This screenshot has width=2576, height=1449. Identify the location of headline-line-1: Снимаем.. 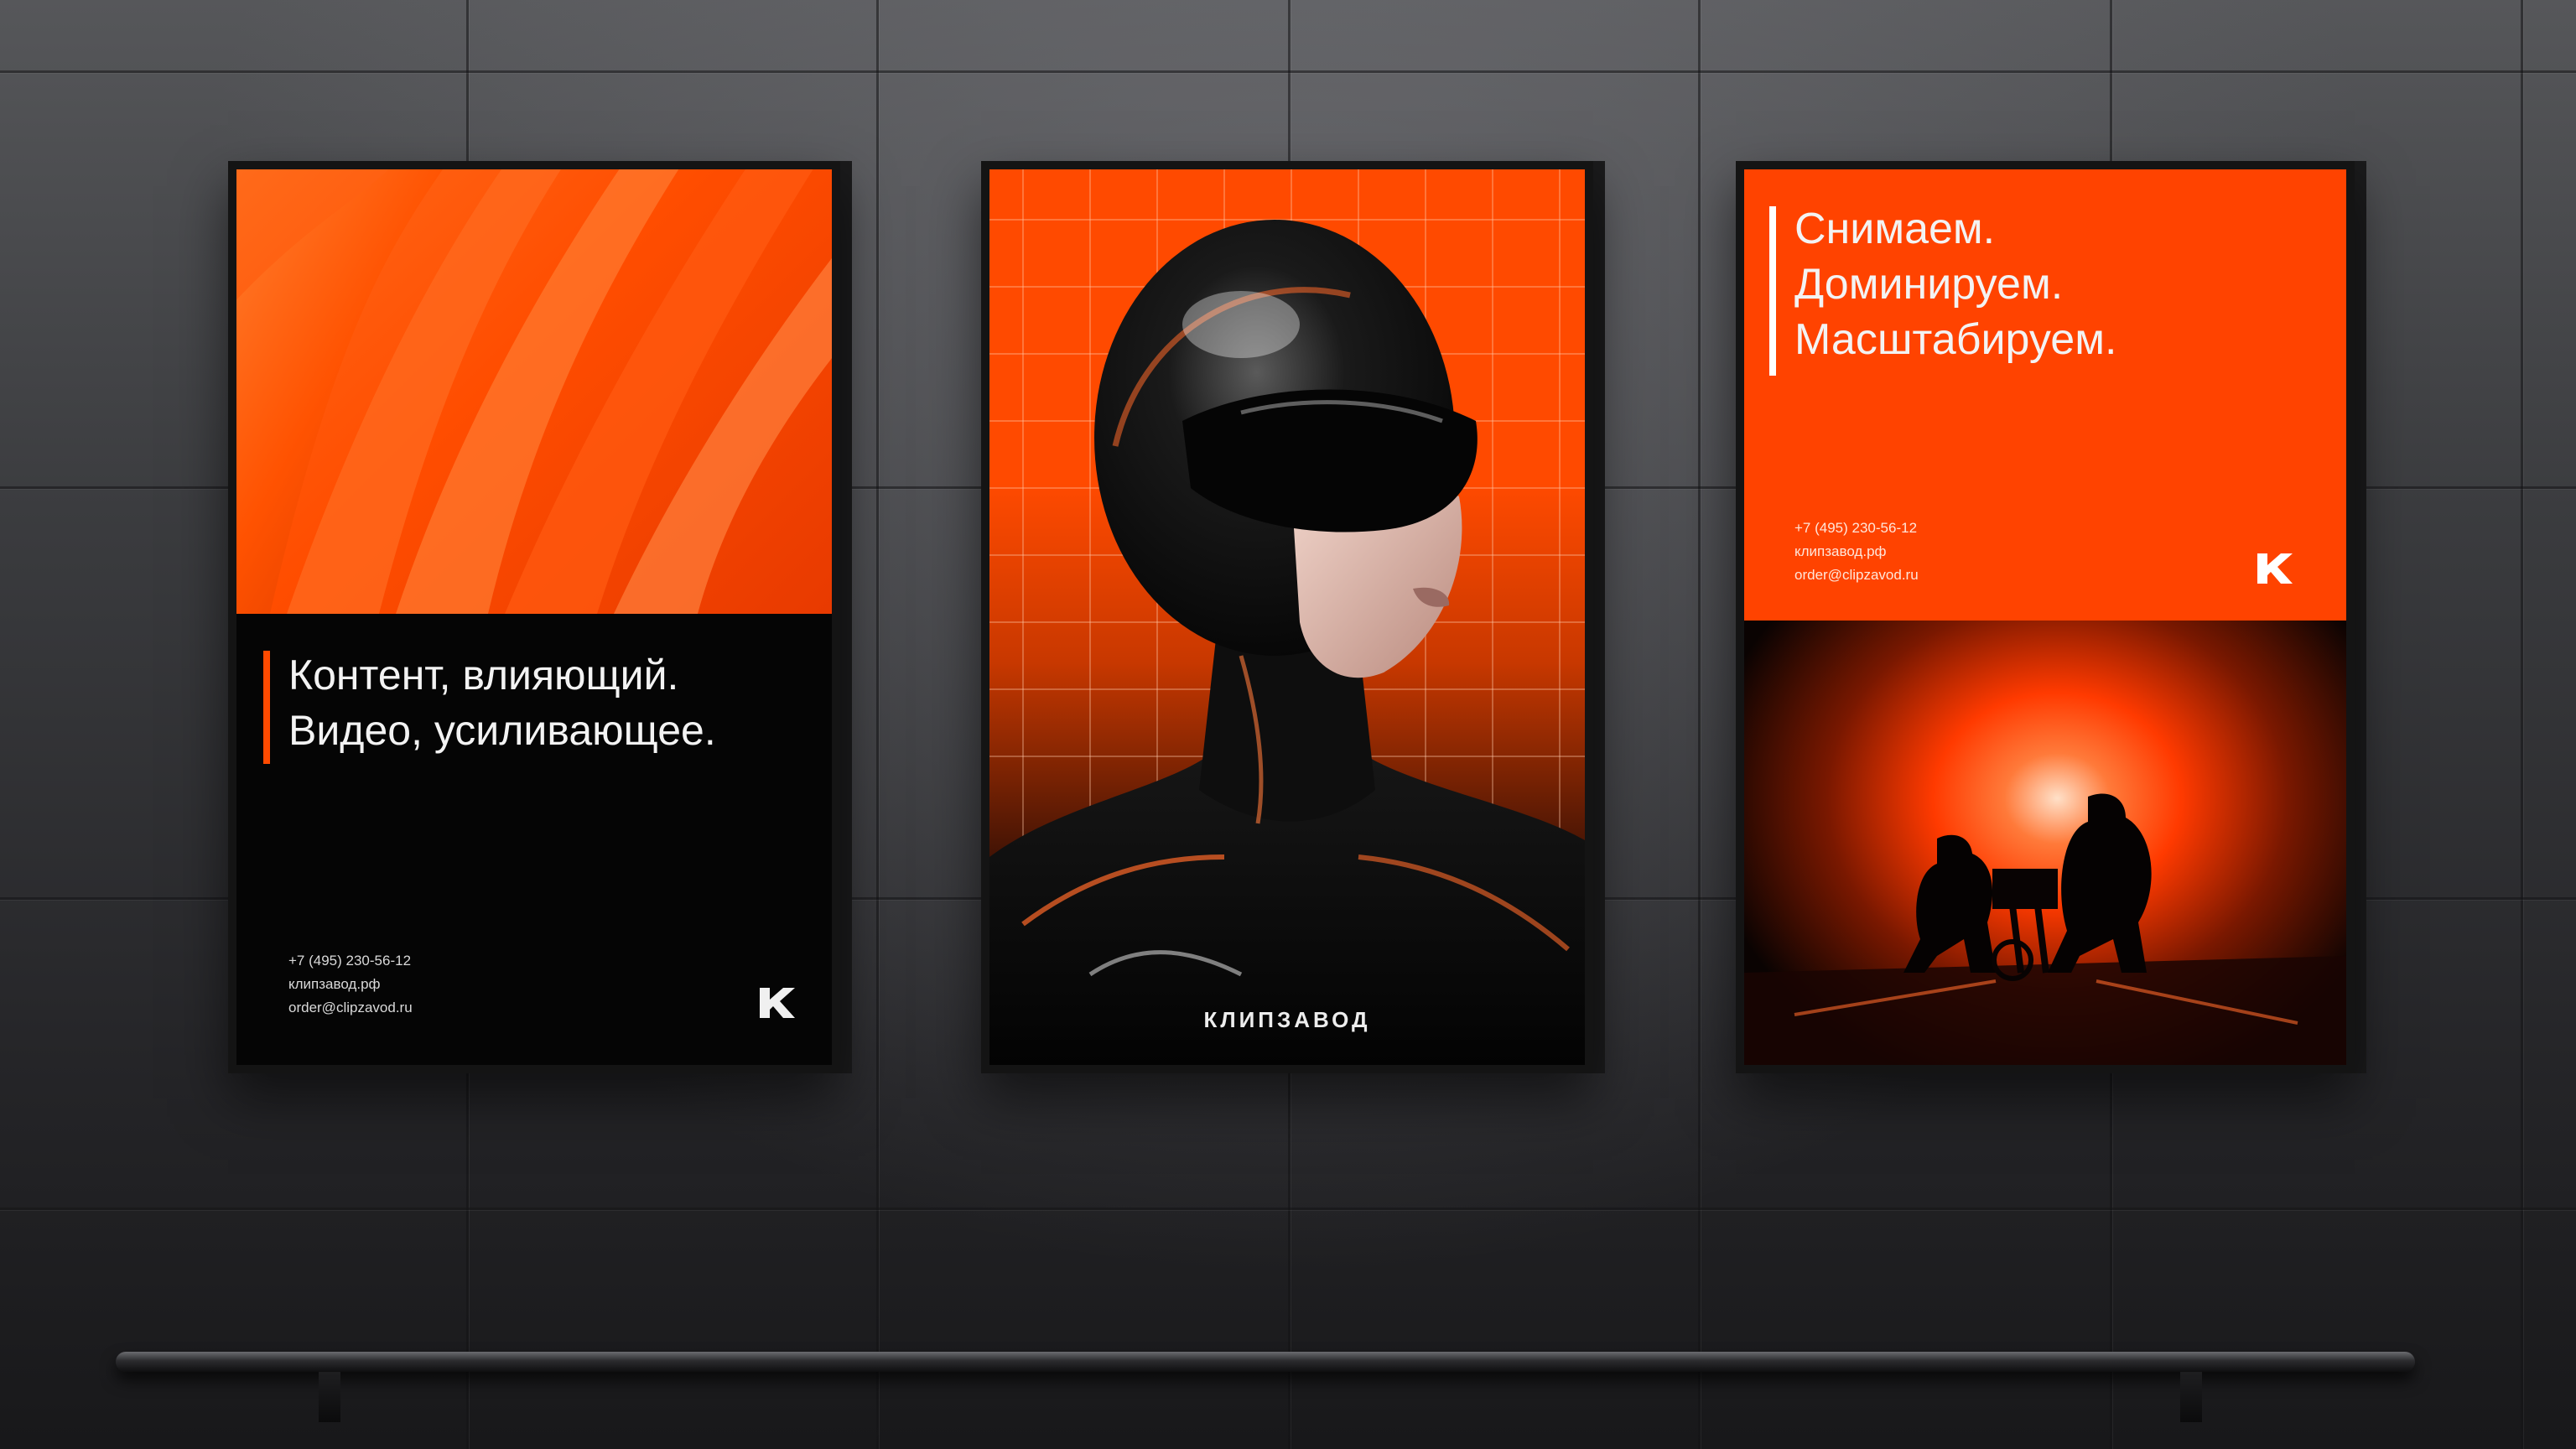
(1895, 229).